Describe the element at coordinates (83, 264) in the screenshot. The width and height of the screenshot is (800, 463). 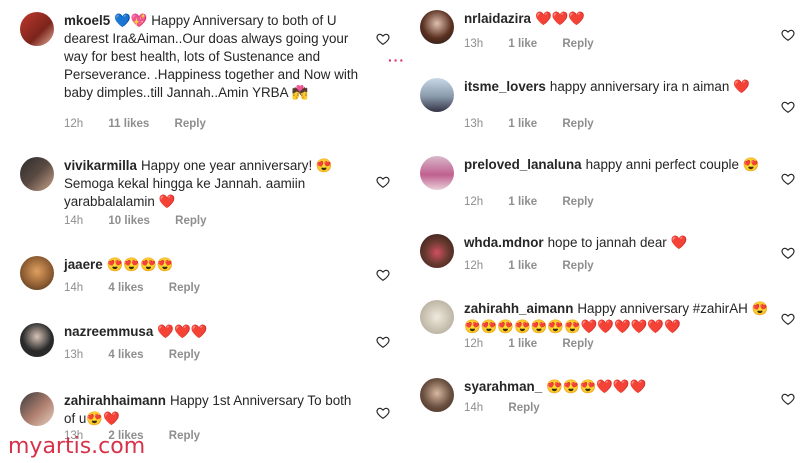
I see `comment-username: jaaere` at that location.